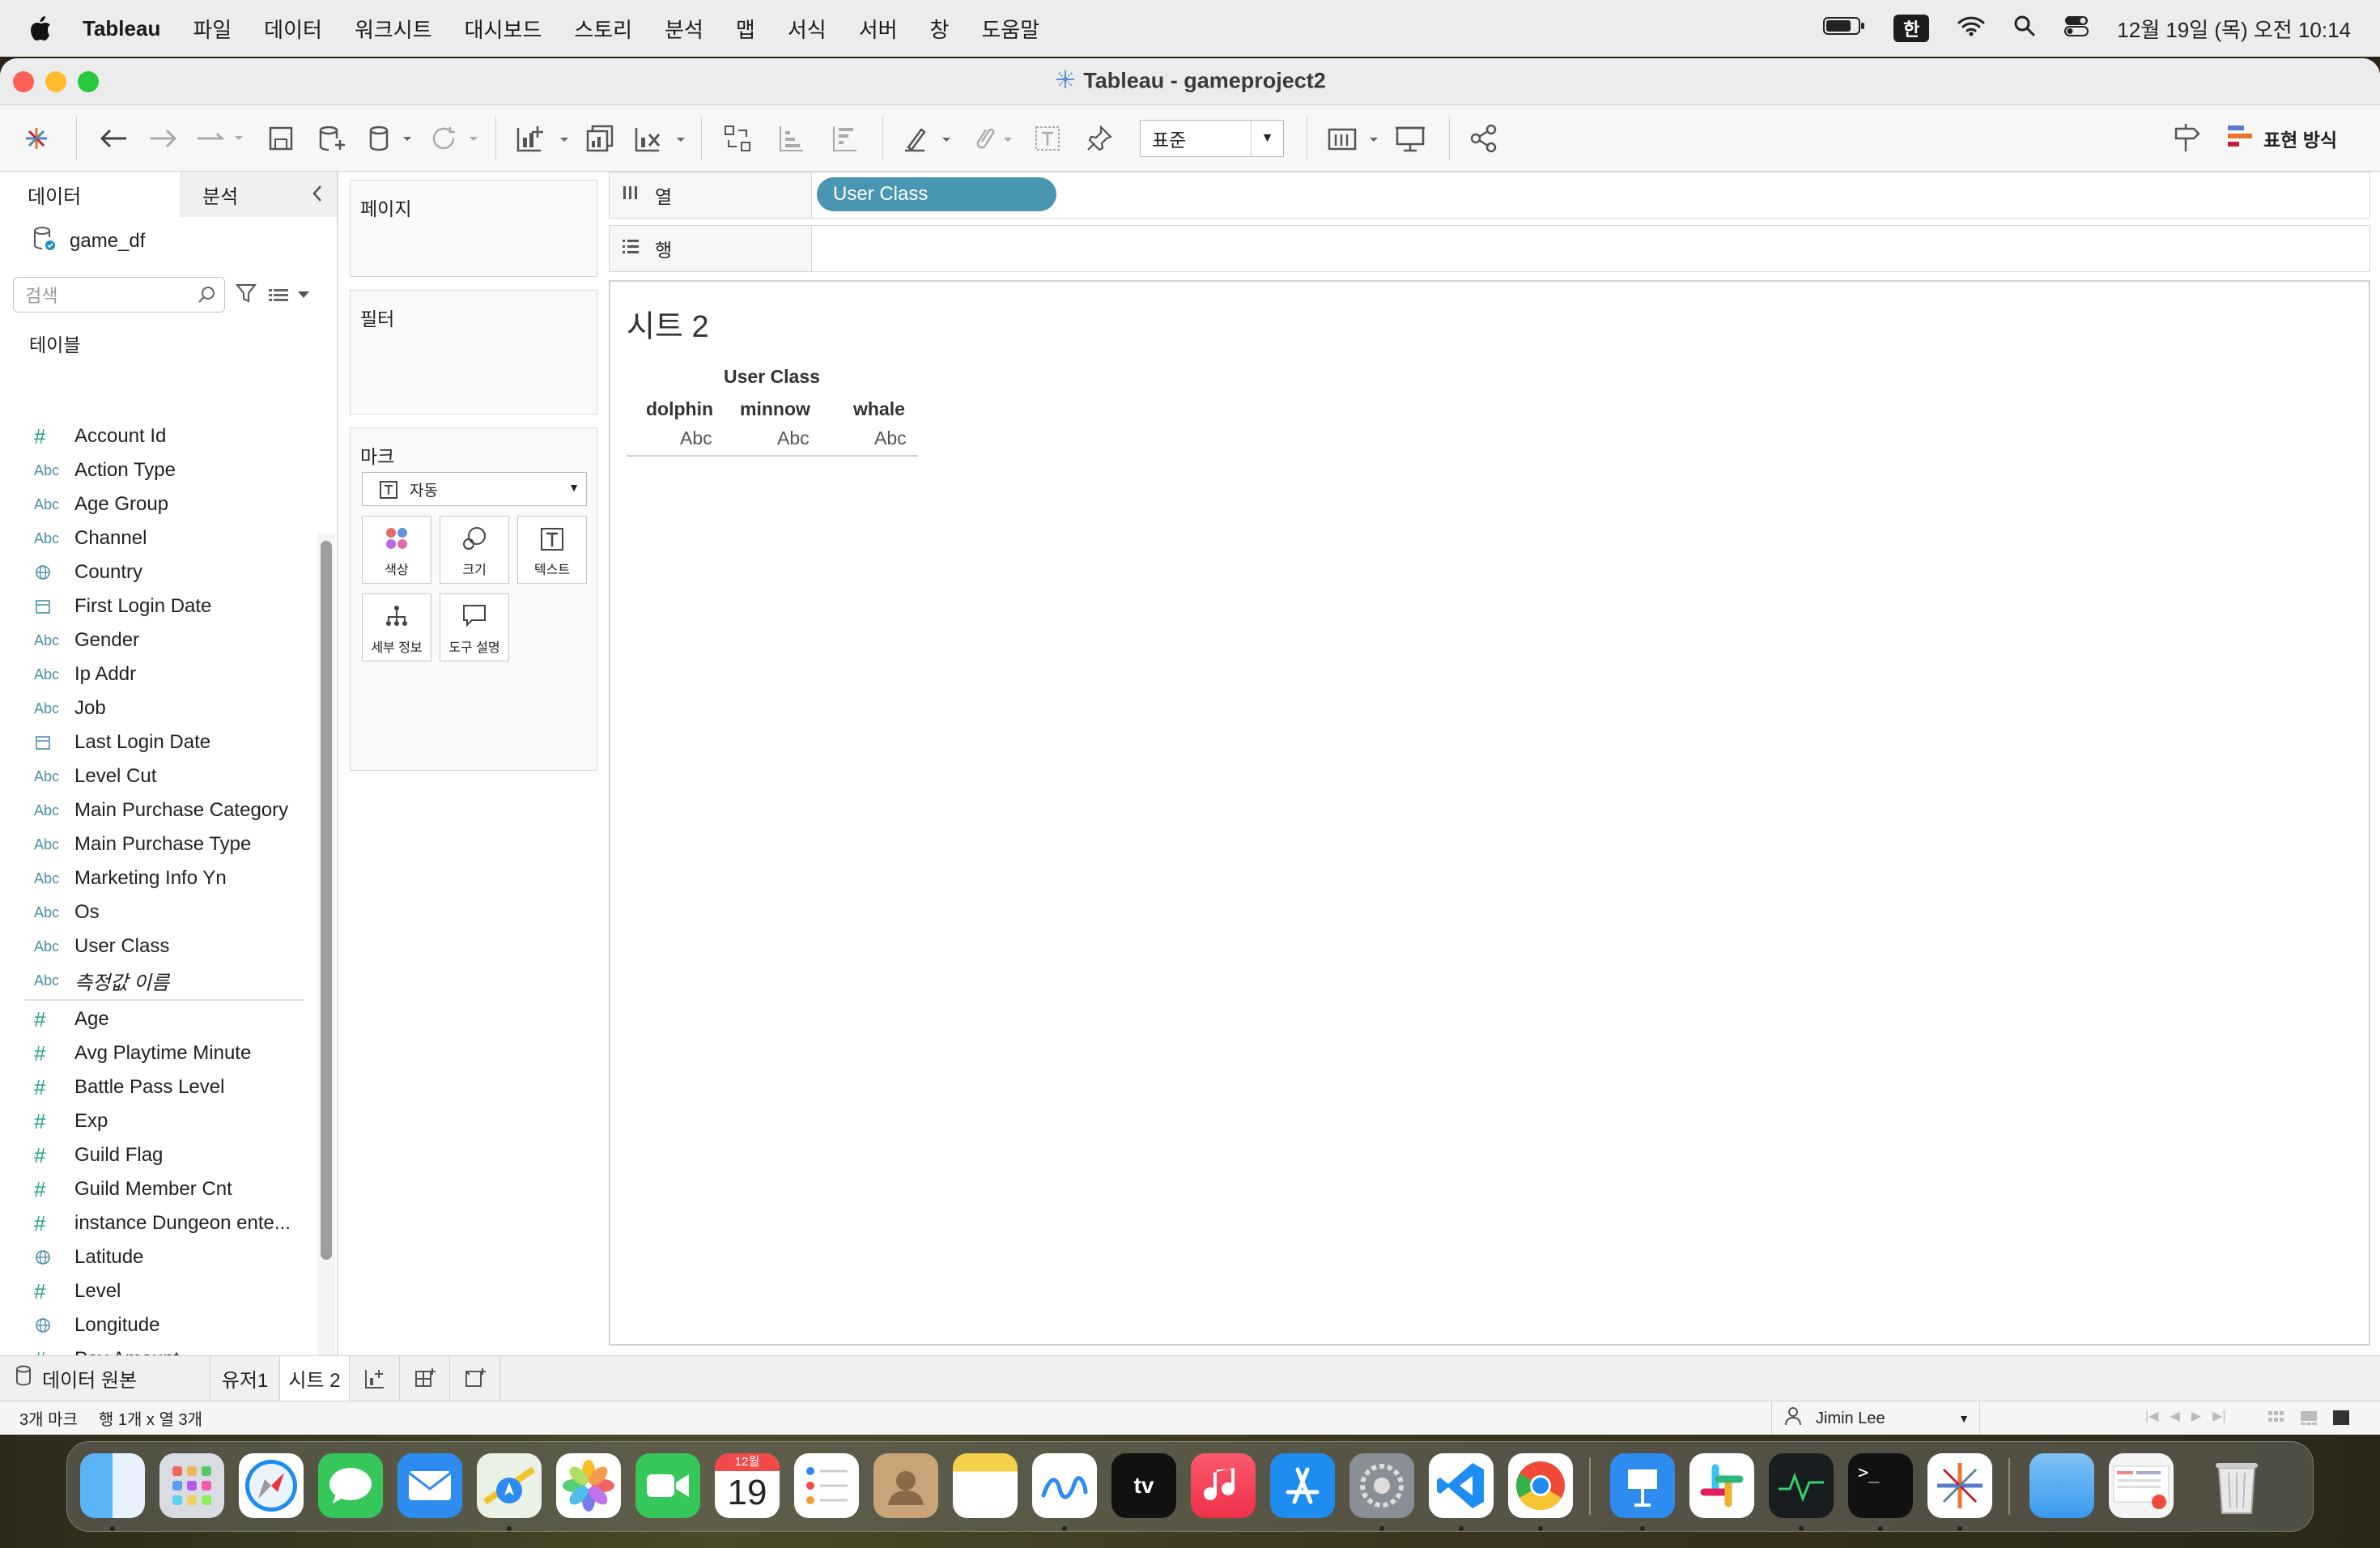 Image resolution: width=2380 pixels, height=1548 pixels. I want to click on field-item: Abc Job, so click(158, 708).